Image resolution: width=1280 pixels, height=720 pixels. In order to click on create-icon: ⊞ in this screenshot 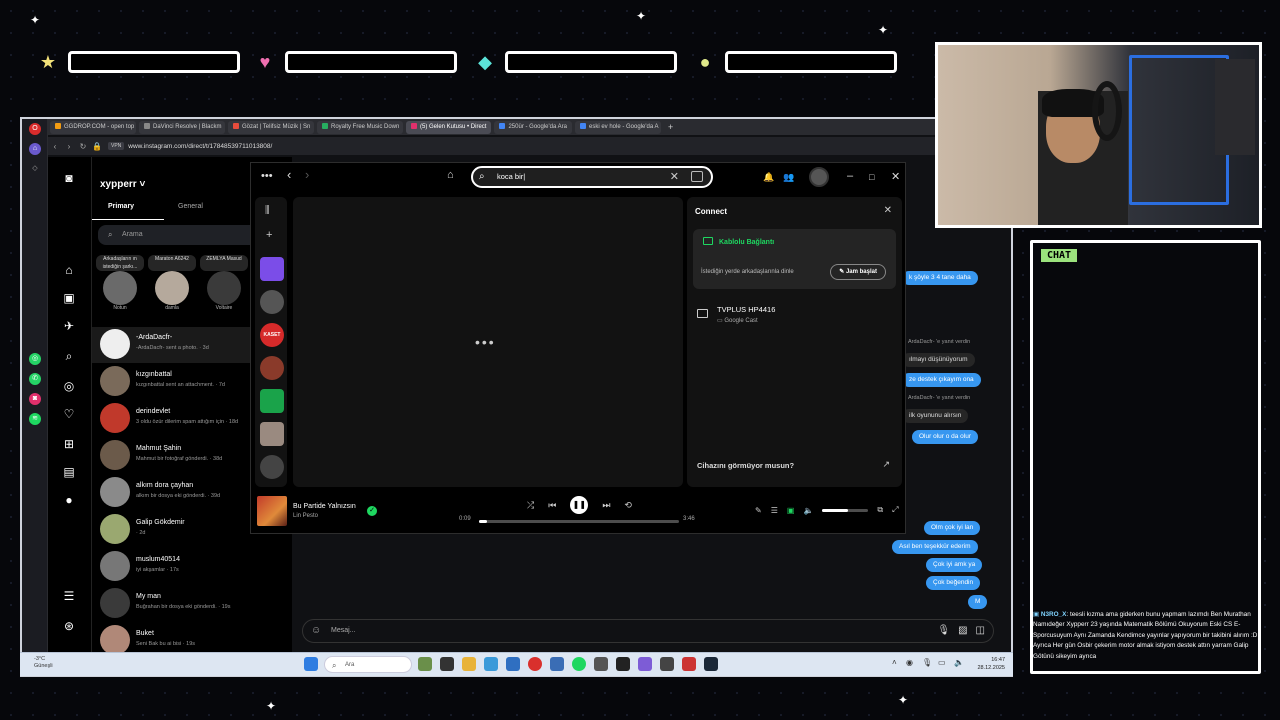, I will do `click(69, 444)`.